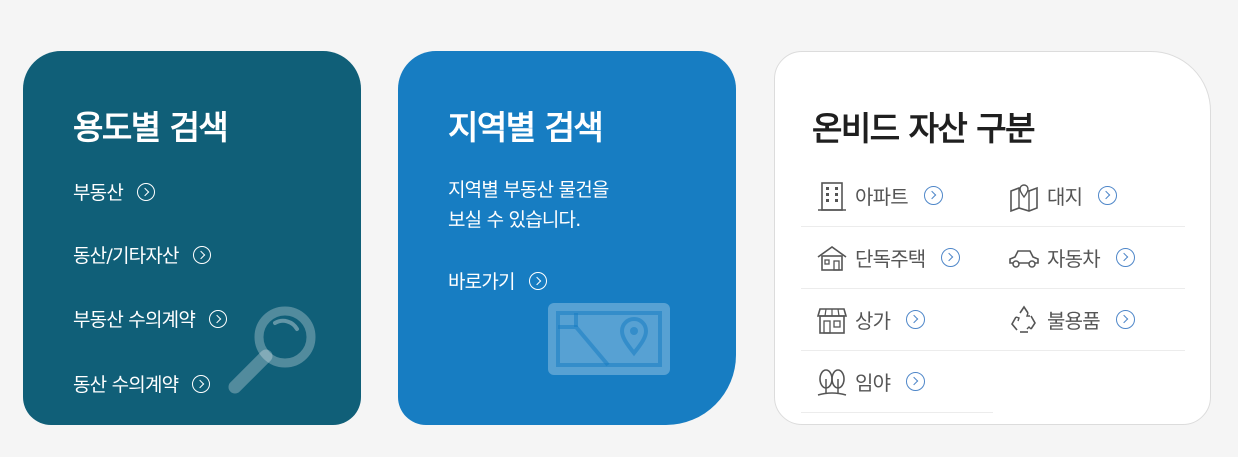 This screenshot has width=1238, height=457. What do you see at coordinates (1024, 258) in the screenshot?
I see `car-icon` at bounding box center [1024, 258].